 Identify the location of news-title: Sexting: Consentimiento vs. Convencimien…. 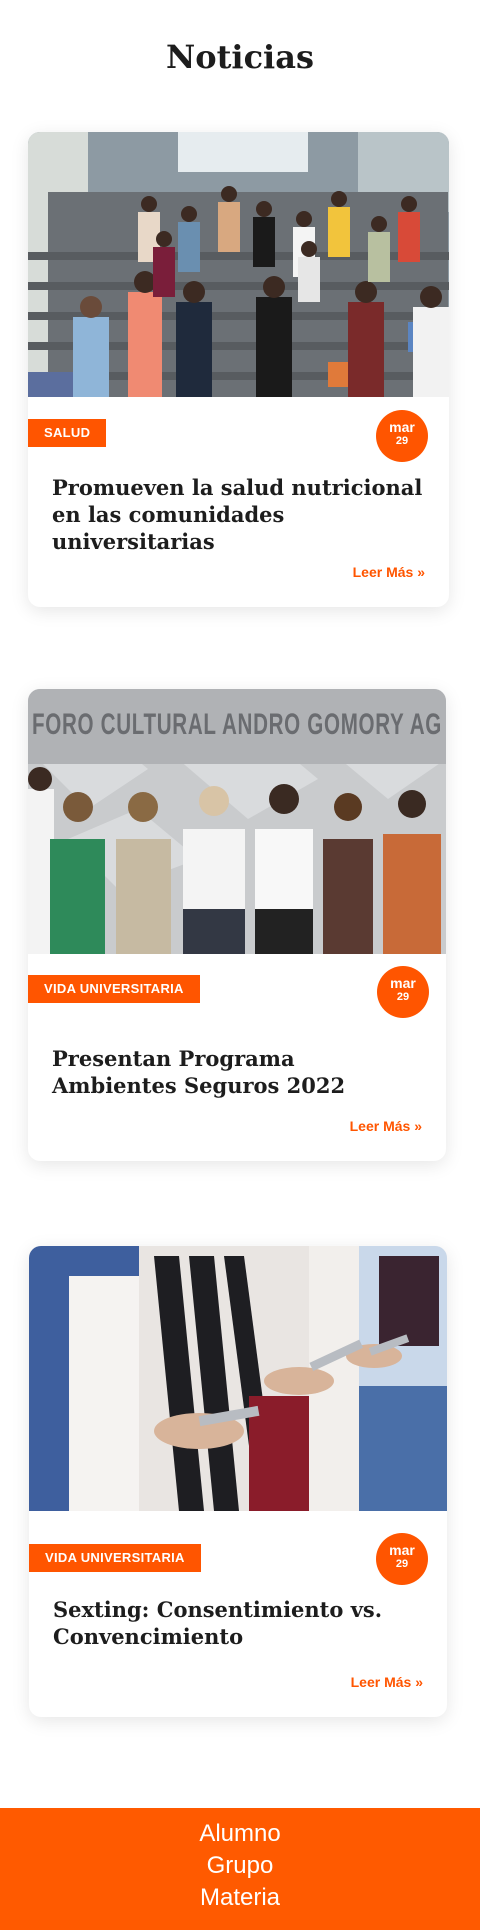
(238, 1623).